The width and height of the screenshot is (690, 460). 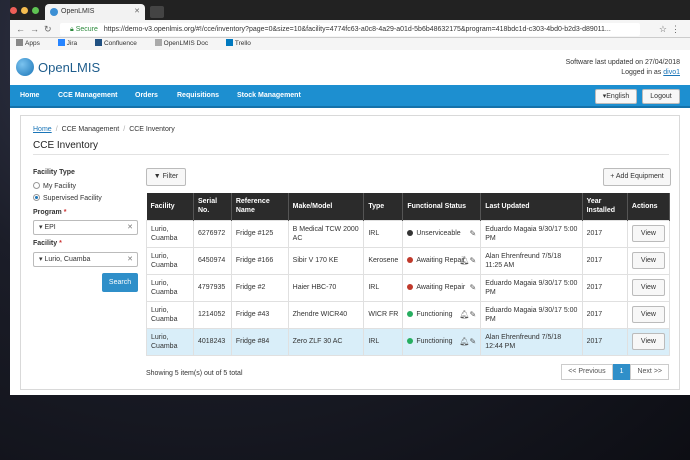 I want to click on breadcrumb: Home / CCE Management / CCE Inventory, so click(x=104, y=129).